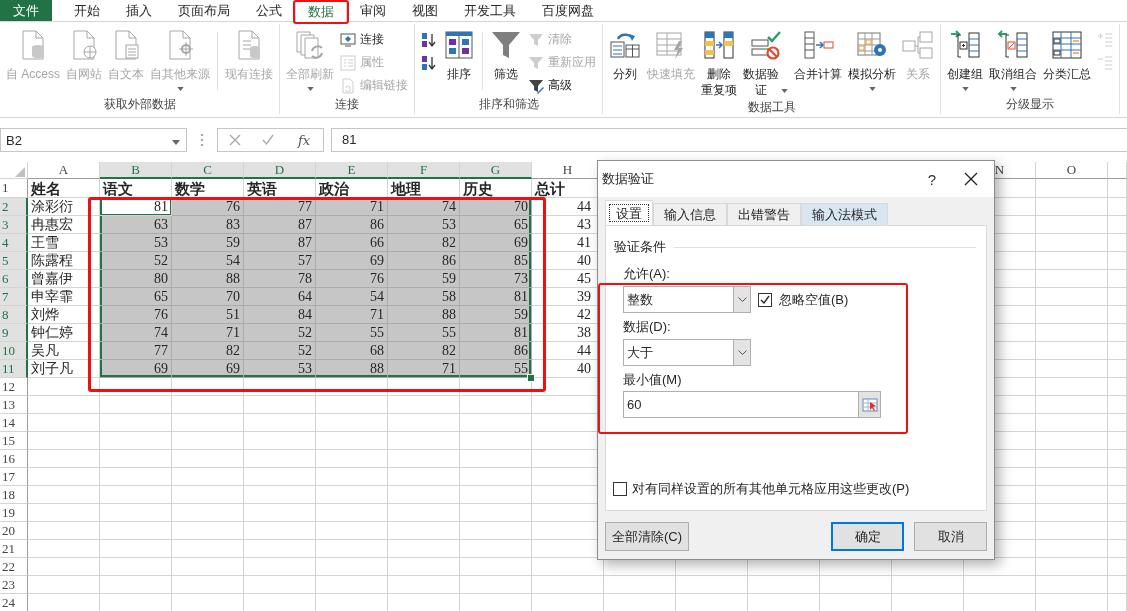 This screenshot has height=611, width=1127. What do you see at coordinates (690, 214) in the screenshot?
I see `dialog-tab: 输入信息` at bounding box center [690, 214].